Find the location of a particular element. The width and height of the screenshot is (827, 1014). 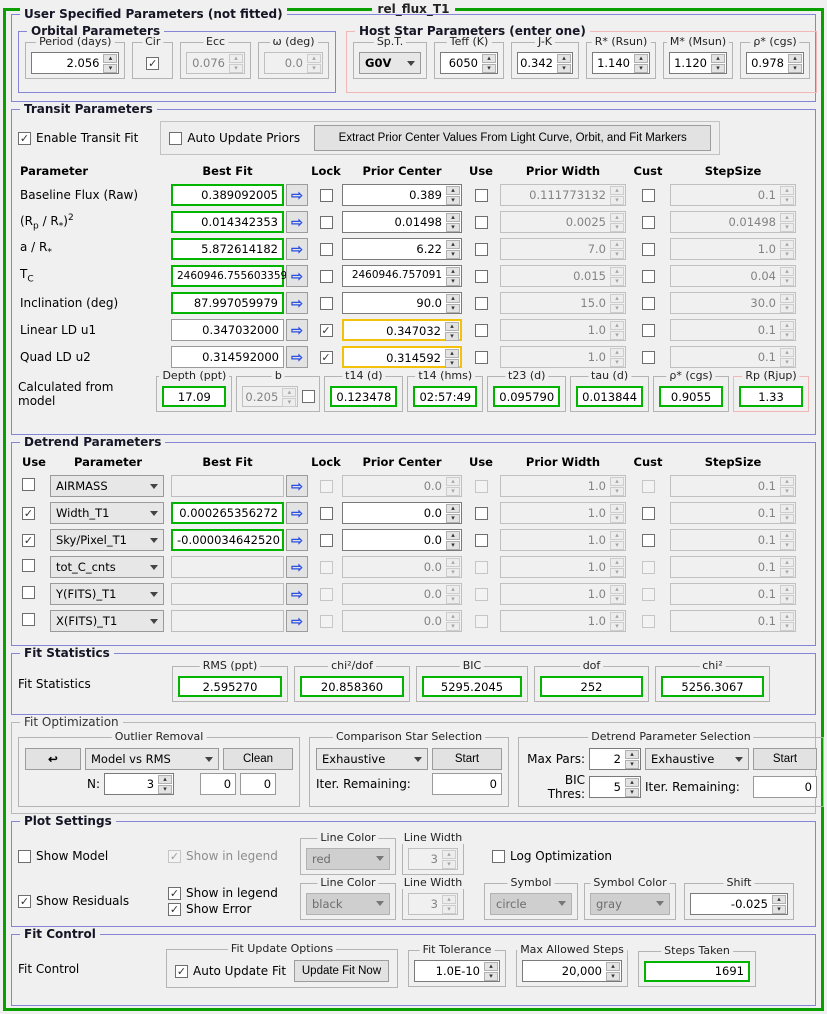

omega-field: 0.0 is located at coordinates (293, 63).